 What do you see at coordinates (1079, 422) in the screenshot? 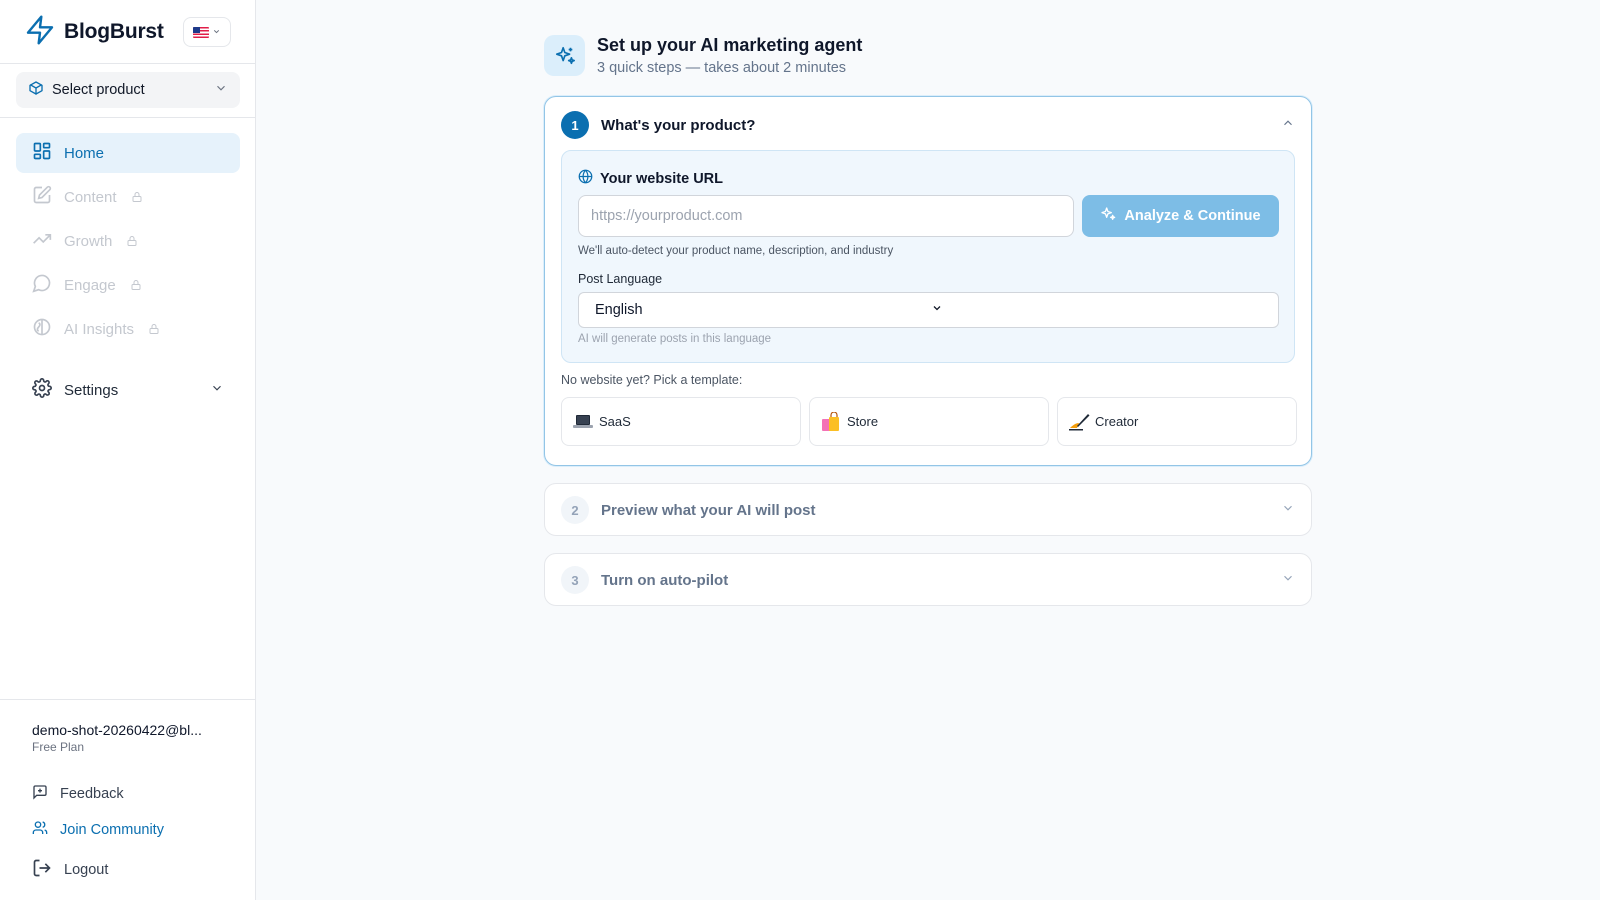
I see `writing-hand-icon` at bounding box center [1079, 422].